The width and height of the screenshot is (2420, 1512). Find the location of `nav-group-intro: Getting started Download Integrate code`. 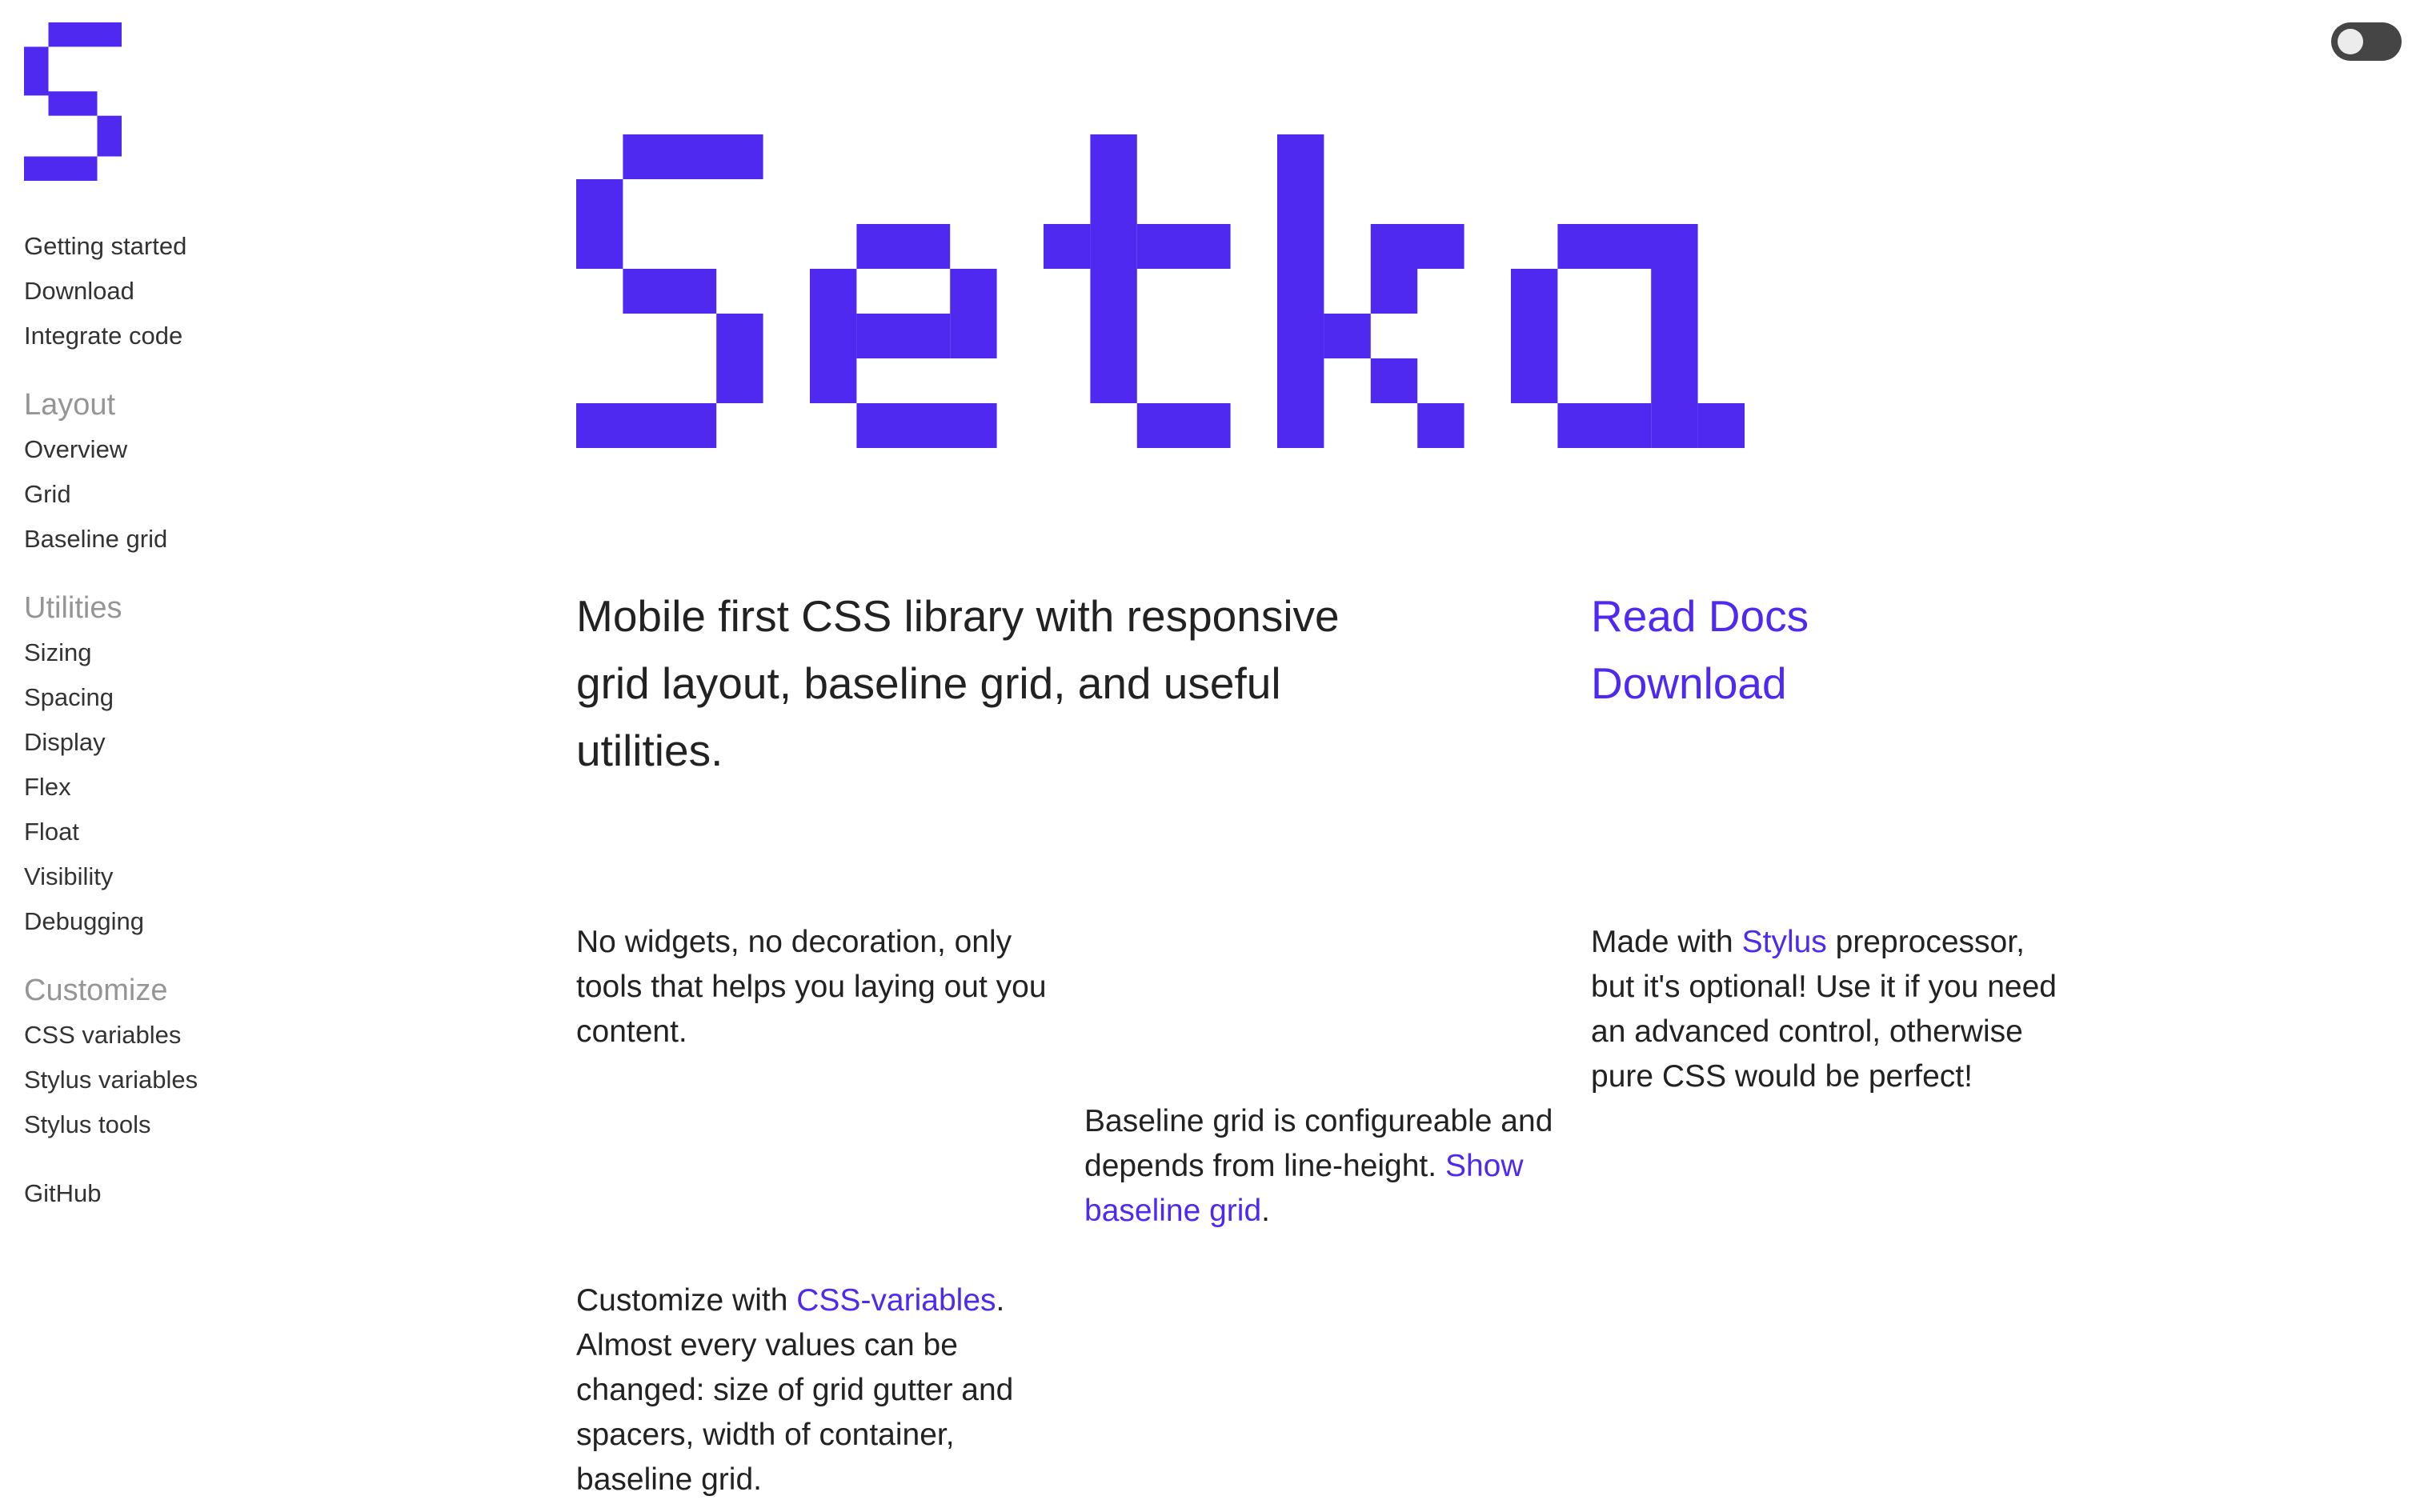

nav-group-intro: Getting started Download Integrate code is located at coordinates (192, 291).